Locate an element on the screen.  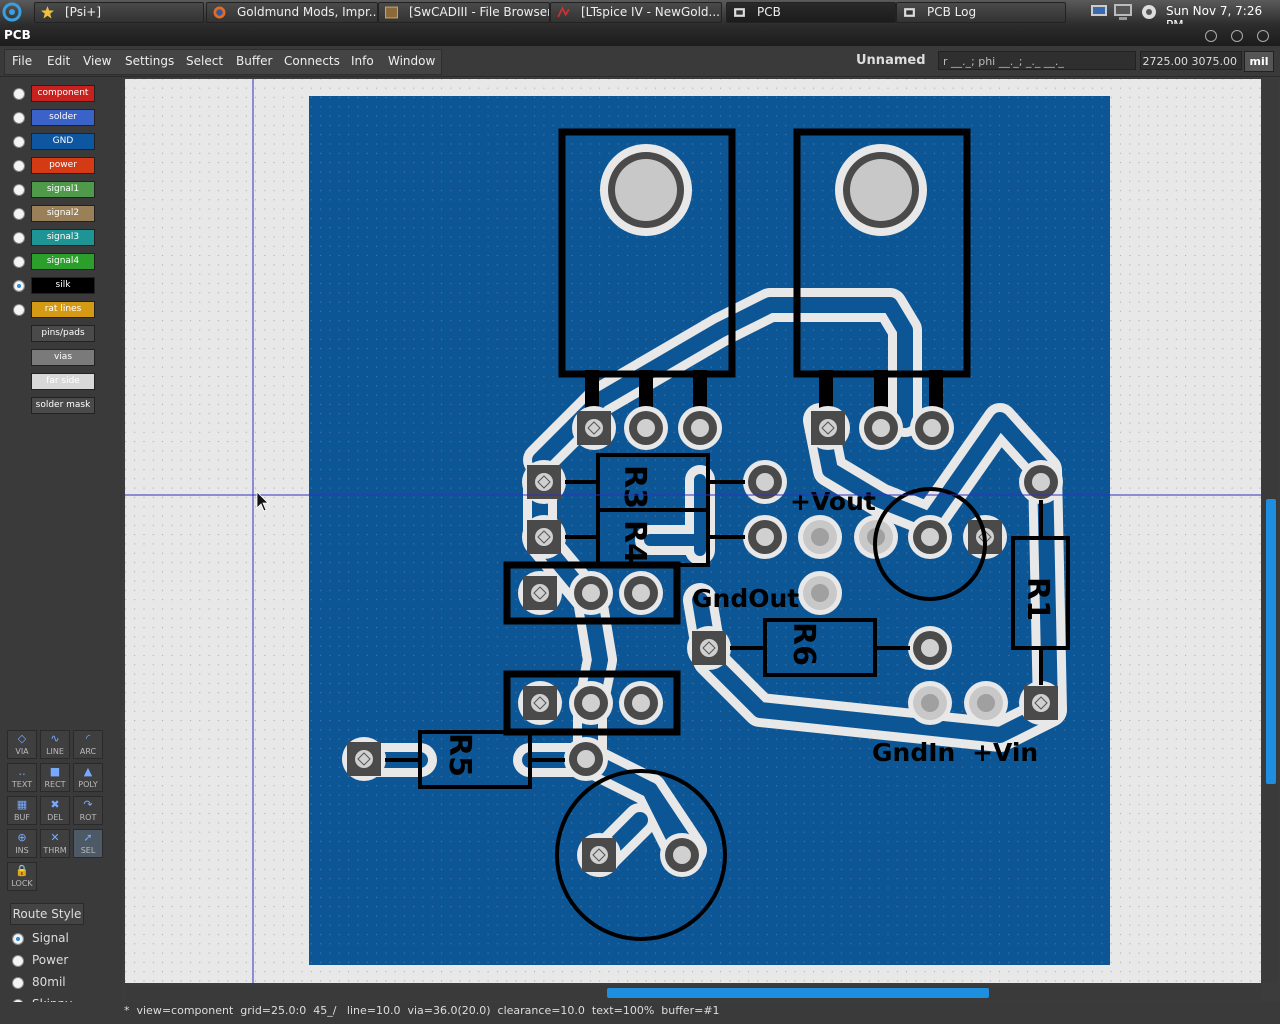
layer-toggle-button: solder mask is located at coordinates (63, 405).